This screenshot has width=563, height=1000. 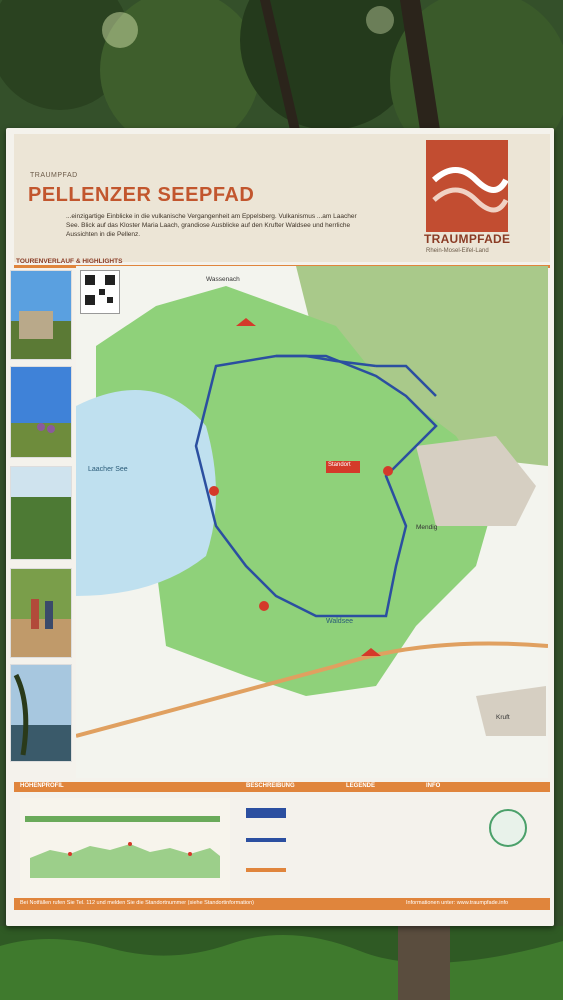 What do you see at coordinates (361, 786) in the screenshot?
I see `legend-section-label: LEGENDE` at bounding box center [361, 786].